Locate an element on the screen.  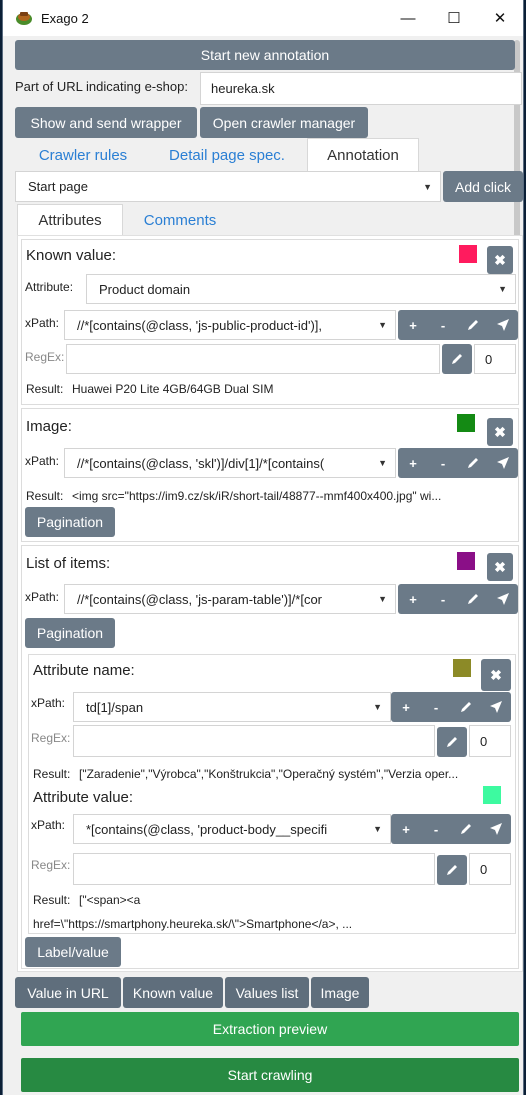
attribute-name-title: Attribute name: is located at coordinates (84, 670).